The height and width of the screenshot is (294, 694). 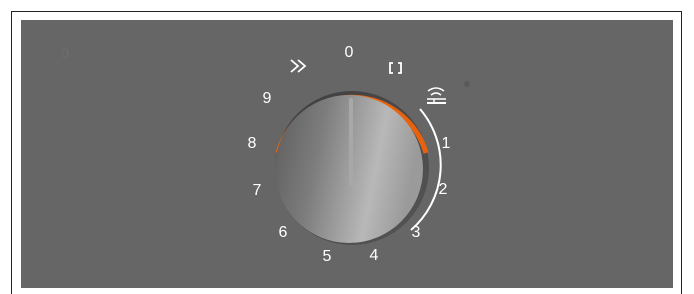 I want to click on position-7-label: 7, so click(x=257, y=190).